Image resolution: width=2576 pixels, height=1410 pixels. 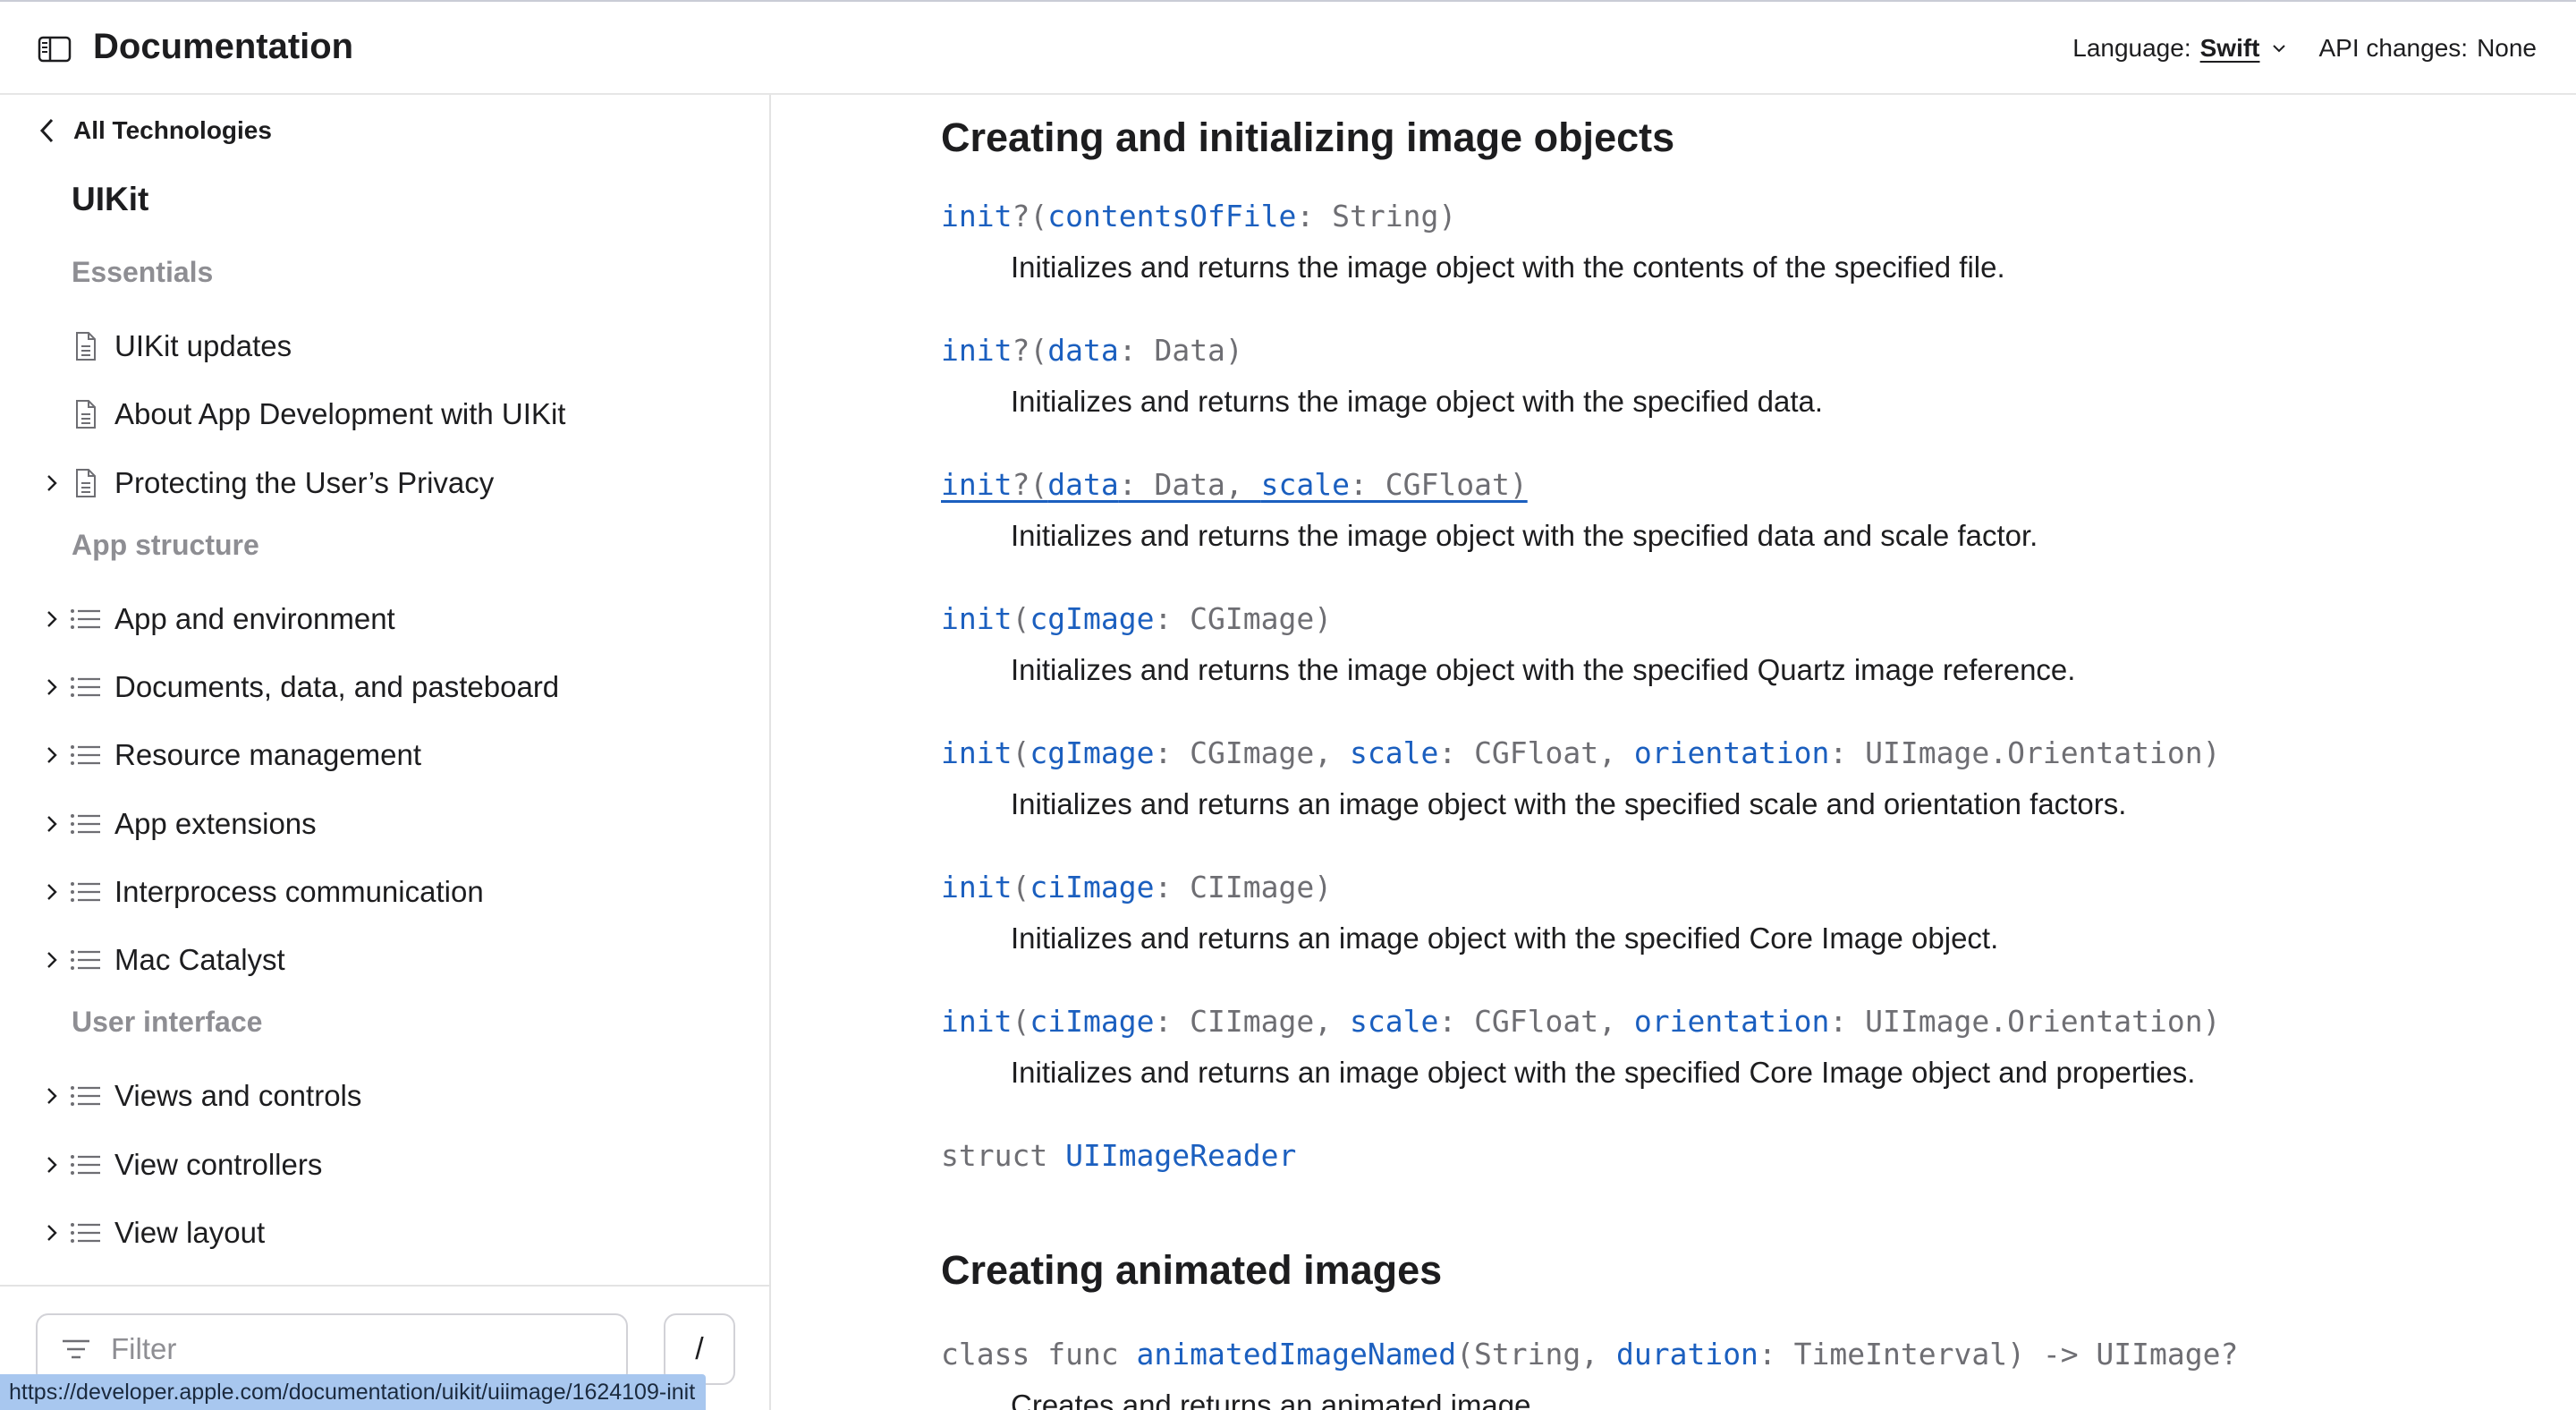 What do you see at coordinates (1092, 350) in the screenshot?
I see `symbol-signature-link: init?(data: Data)` at bounding box center [1092, 350].